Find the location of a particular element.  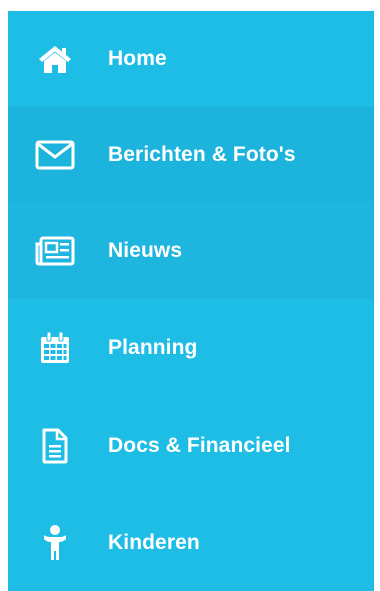

child-icon is located at coordinates (55, 543).